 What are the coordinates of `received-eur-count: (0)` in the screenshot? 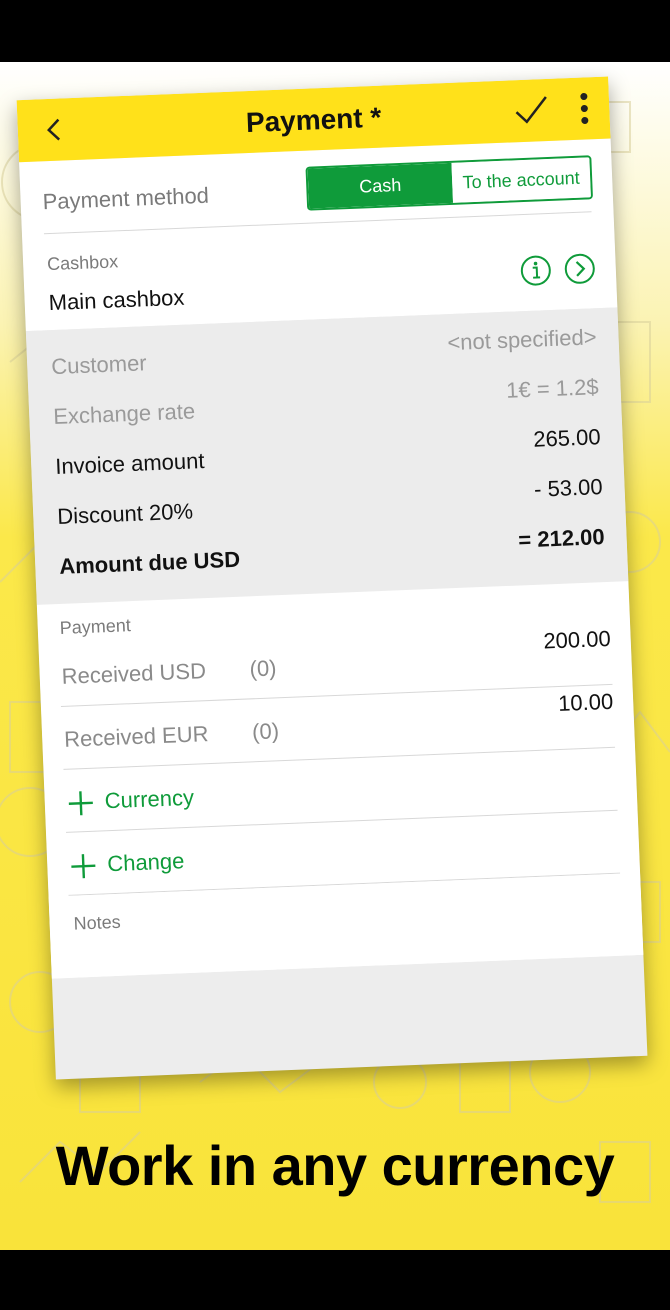 It's located at (265, 731).